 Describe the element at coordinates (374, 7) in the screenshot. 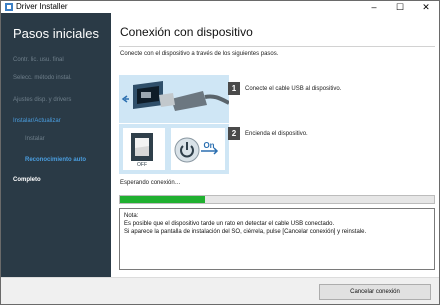

I see `minimize-button: –` at that location.